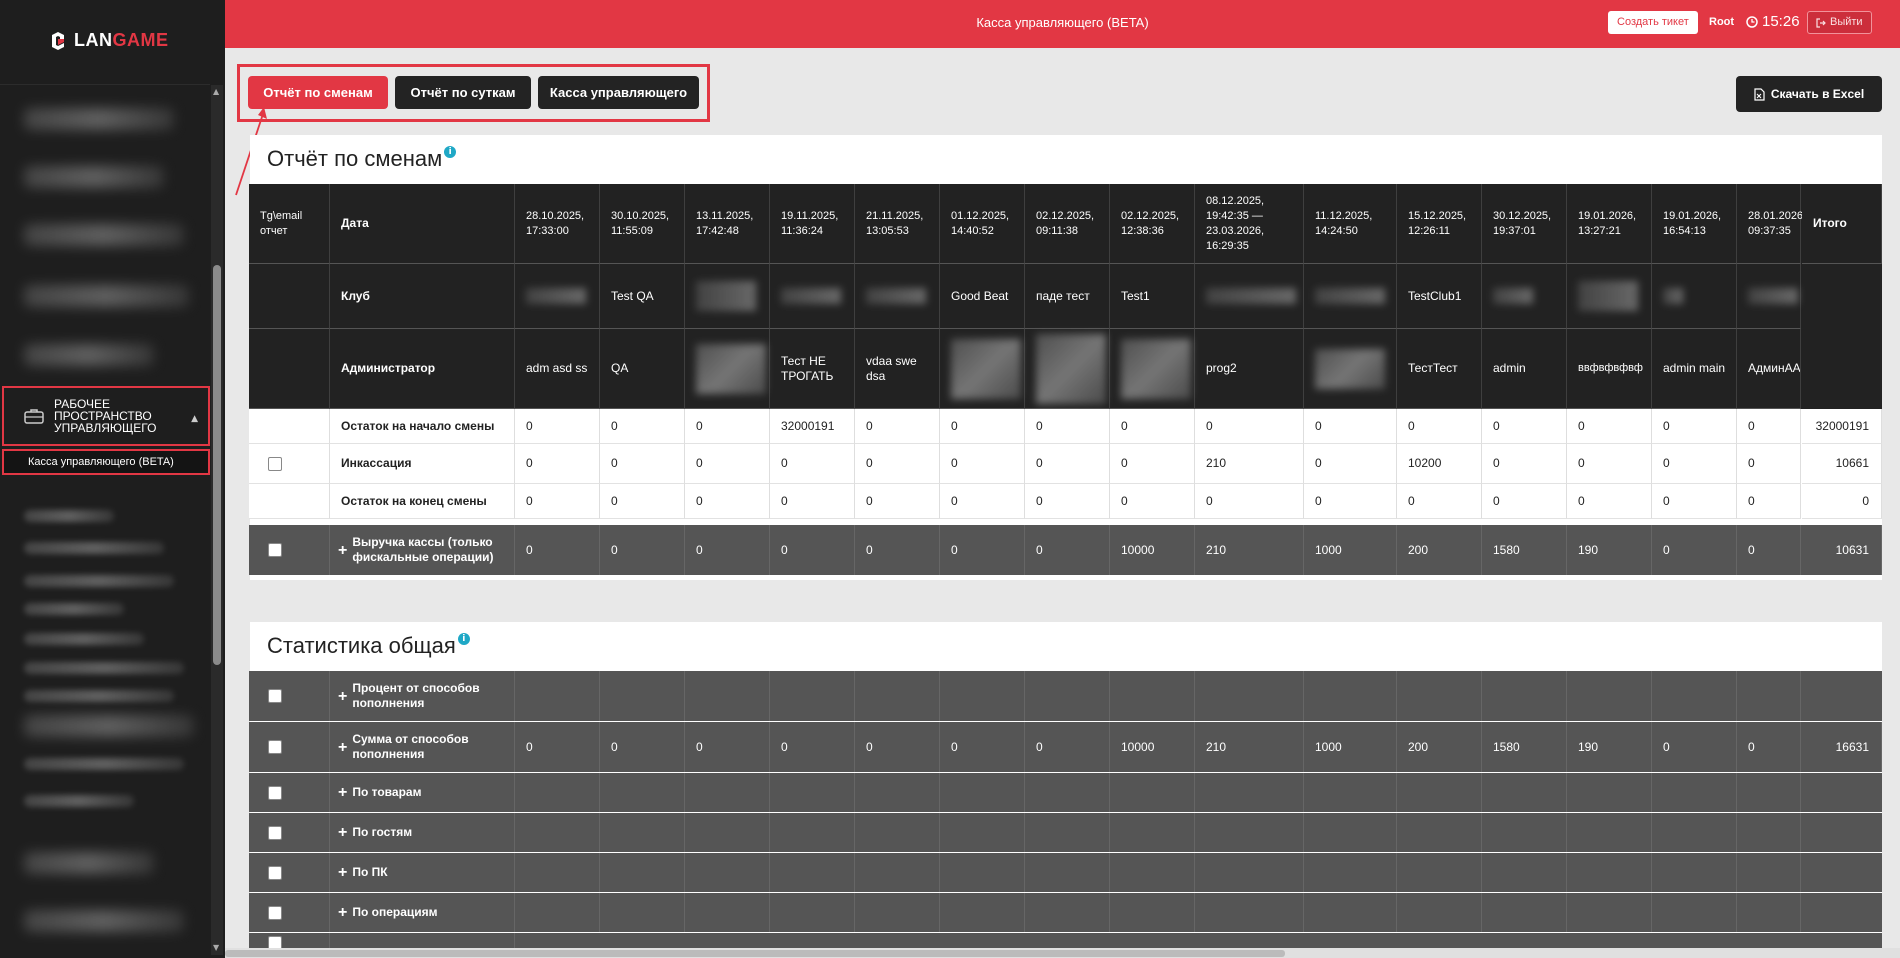 The height and width of the screenshot is (958, 1900). Describe the element at coordinates (1065, 792) in the screenshot. I see `table-row-expandable: + По товарам` at that location.